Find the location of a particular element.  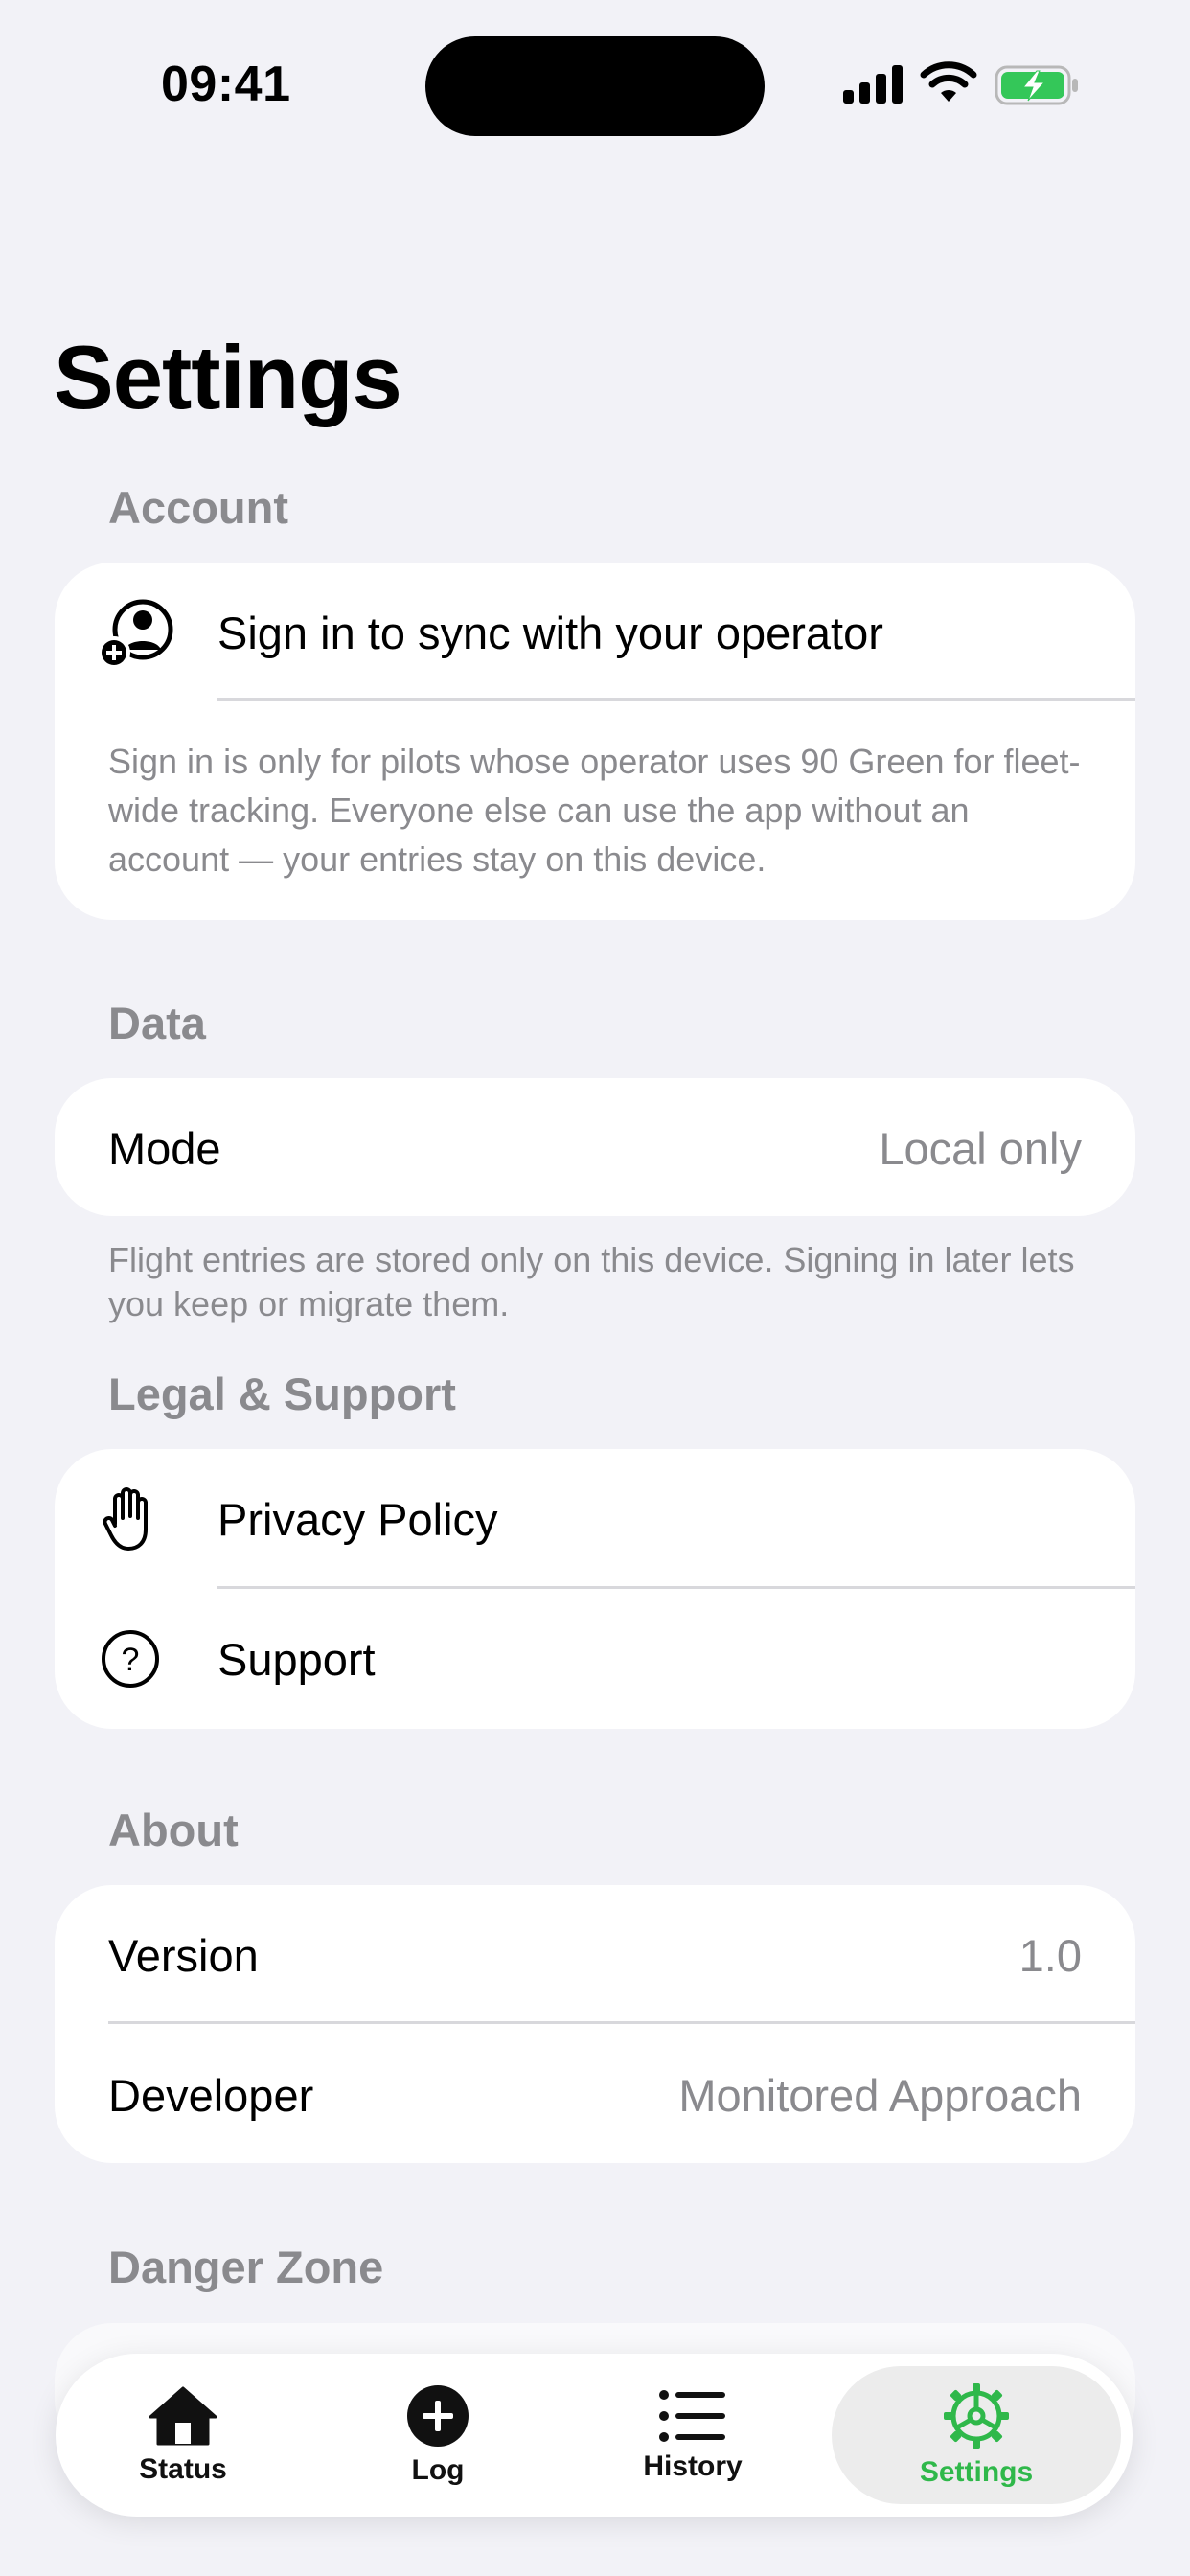

tab-log-label: Log is located at coordinates (438, 2470).